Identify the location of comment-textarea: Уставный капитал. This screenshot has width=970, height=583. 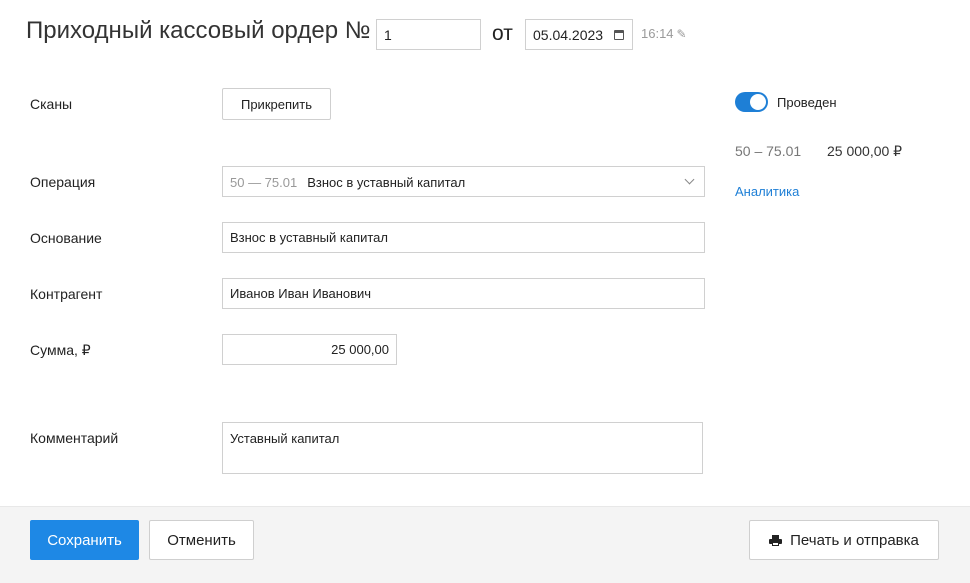
(462, 448).